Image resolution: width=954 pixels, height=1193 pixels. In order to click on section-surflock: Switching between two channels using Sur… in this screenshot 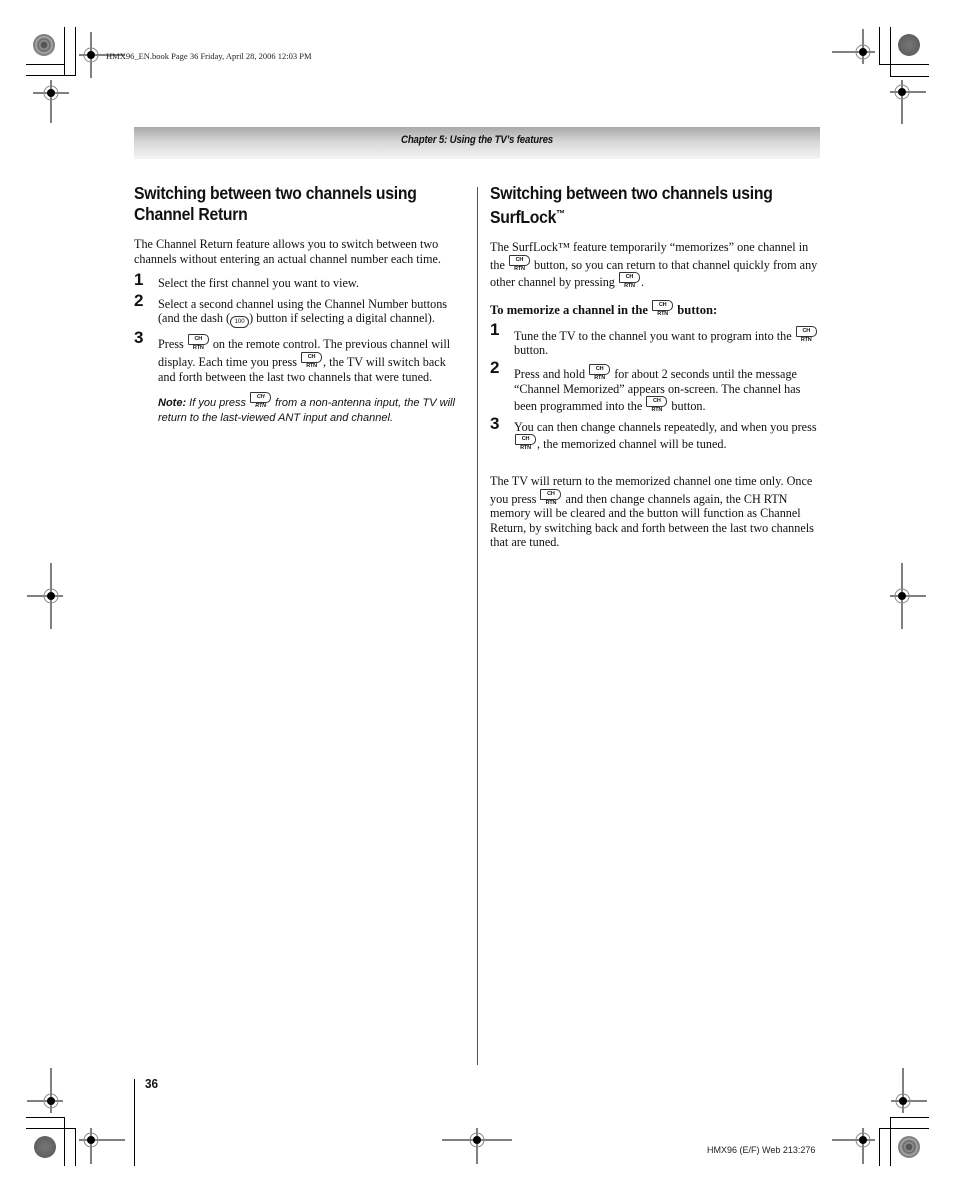, I will do `click(656, 371)`.